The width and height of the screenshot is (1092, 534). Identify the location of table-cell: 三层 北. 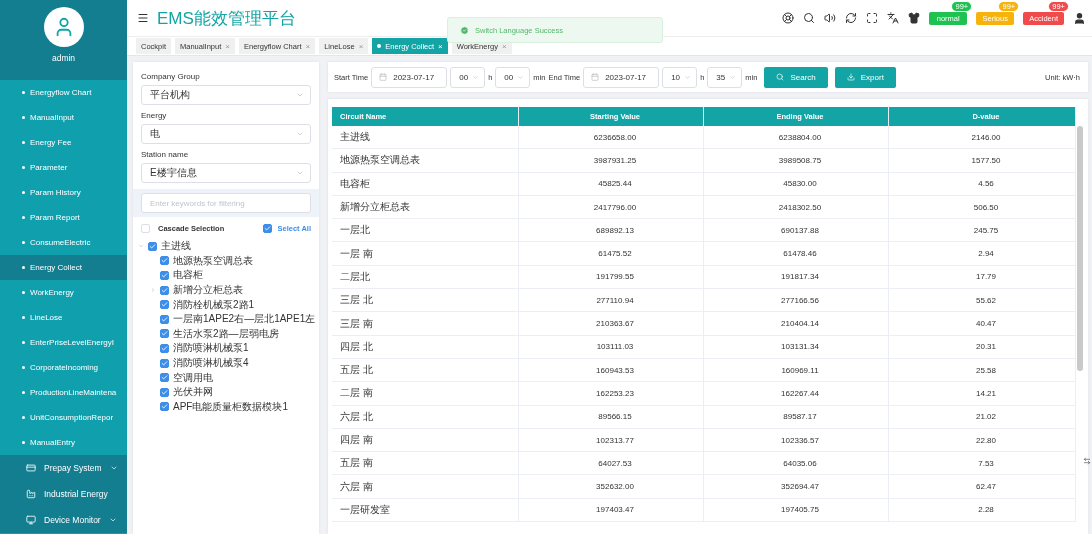
(425, 301).